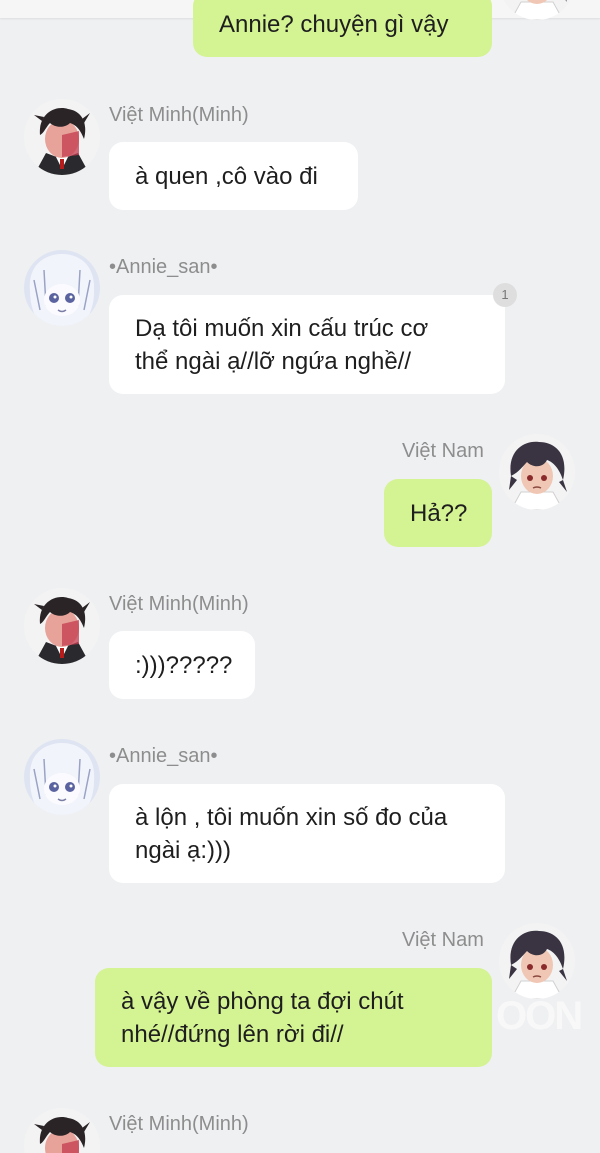 This screenshot has height=1153, width=600. I want to click on outgoing-message-bubble: Annie? chuyện gì vậy, so click(342, 28).